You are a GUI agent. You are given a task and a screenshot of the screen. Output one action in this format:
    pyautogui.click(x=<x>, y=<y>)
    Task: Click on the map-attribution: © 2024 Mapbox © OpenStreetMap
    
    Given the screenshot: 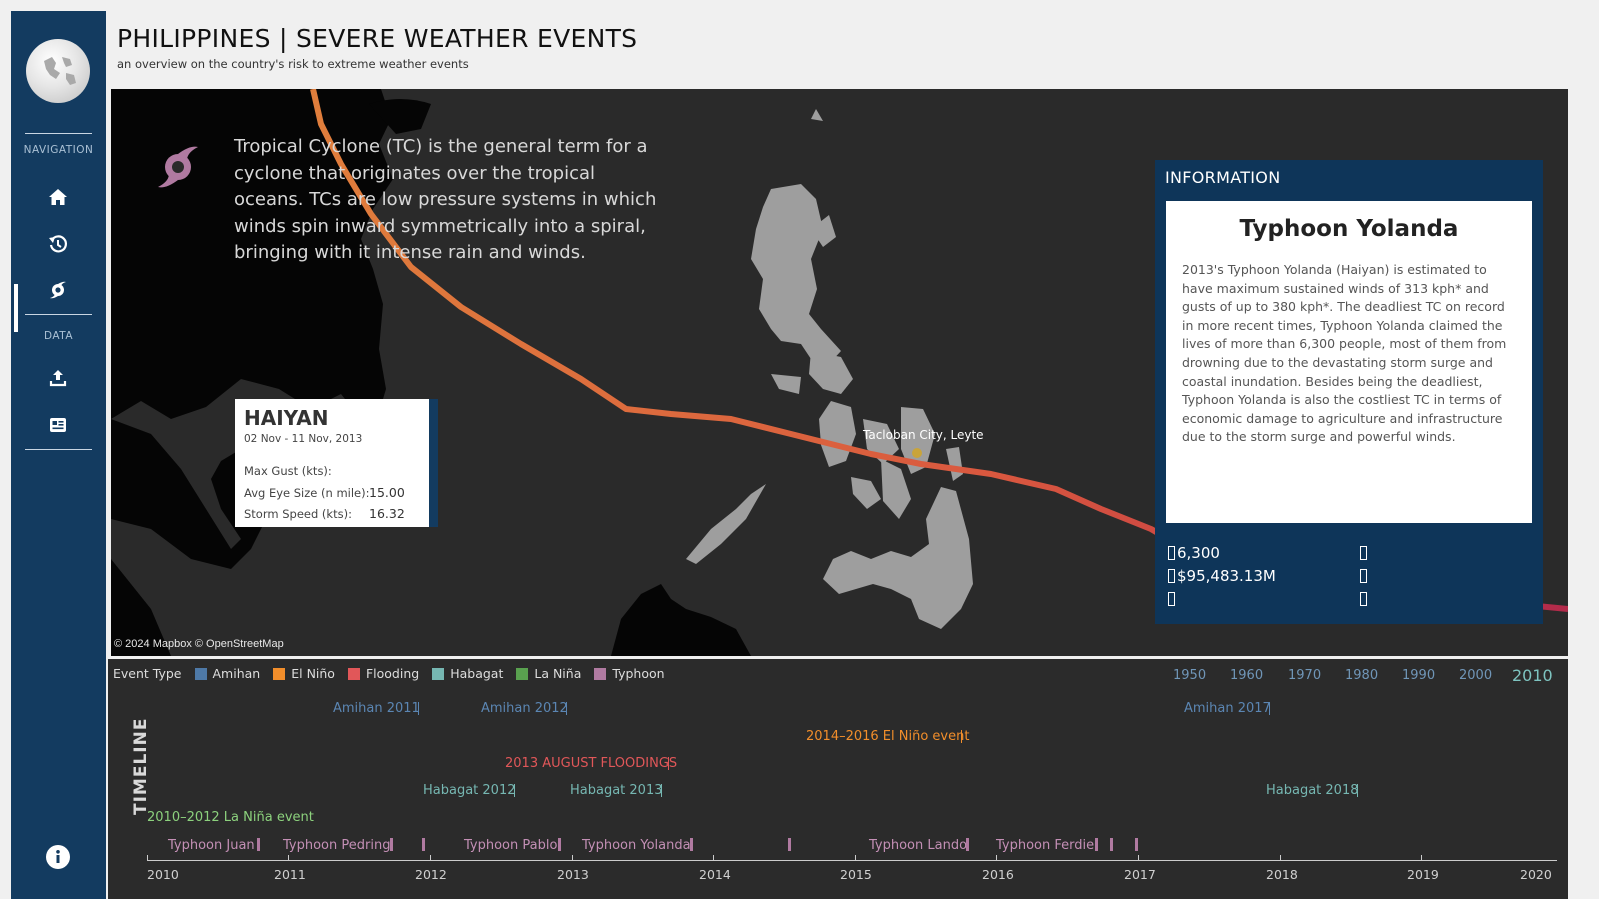 What is the action you would take?
    pyautogui.click(x=199, y=644)
    